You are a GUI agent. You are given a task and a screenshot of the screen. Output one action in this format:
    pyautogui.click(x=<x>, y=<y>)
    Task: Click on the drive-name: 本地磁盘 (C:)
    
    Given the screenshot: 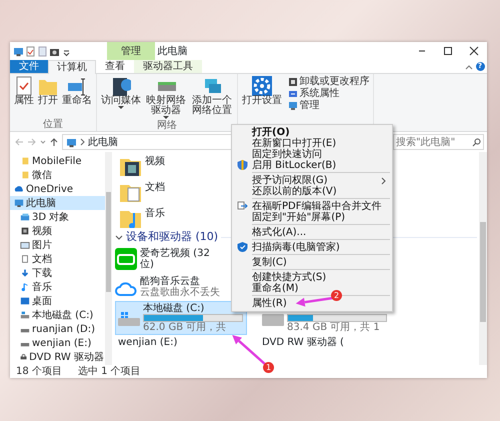 What is the action you would take?
    pyautogui.click(x=174, y=308)
    